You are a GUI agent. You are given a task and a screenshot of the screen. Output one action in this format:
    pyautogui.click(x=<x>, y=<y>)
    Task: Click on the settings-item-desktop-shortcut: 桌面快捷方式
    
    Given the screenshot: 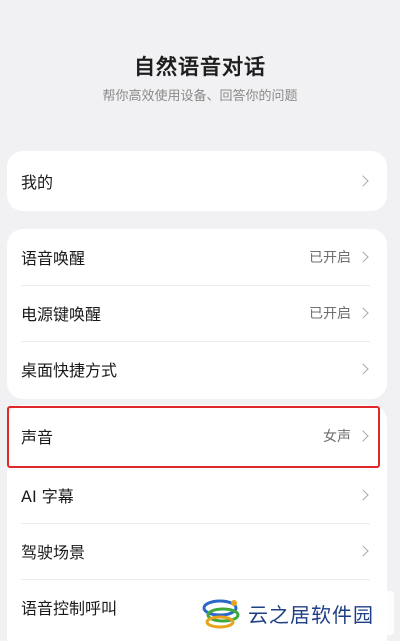 What is the action you would take?
    pyautogui.click(x=197, y=369)
    